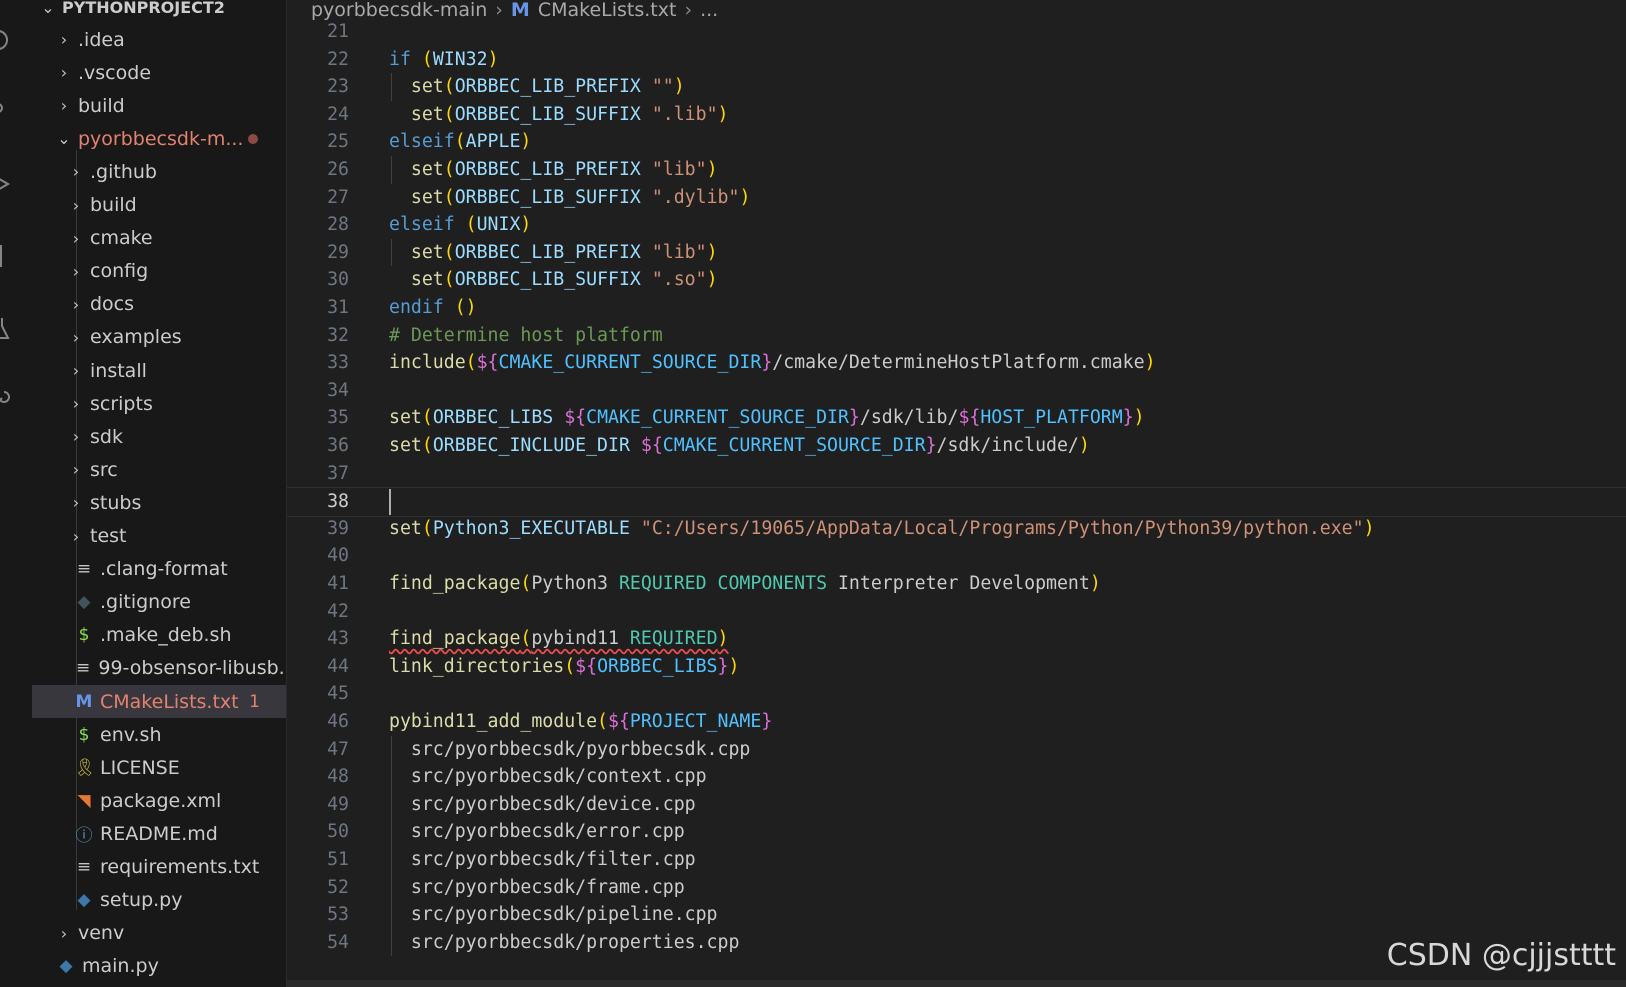  What do you see at coordinates (537, 887) in the screenshot?
I see `code-text: src/pyorbbecsdk/frame.cpp` at bounding box center [537, 887].